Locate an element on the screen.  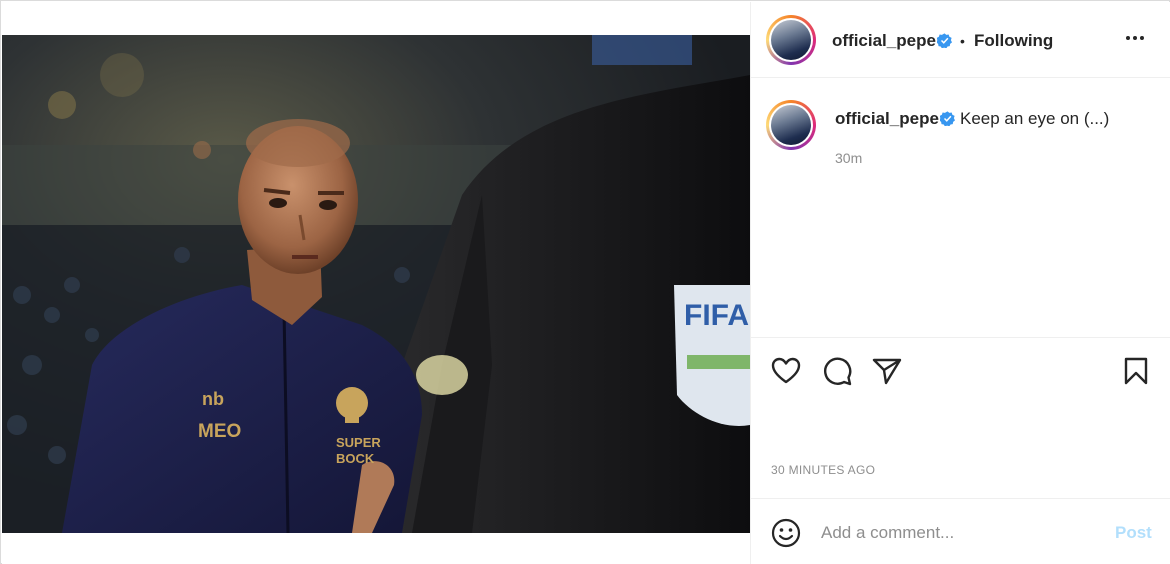
comment-input is located at coordinates (961, 533).